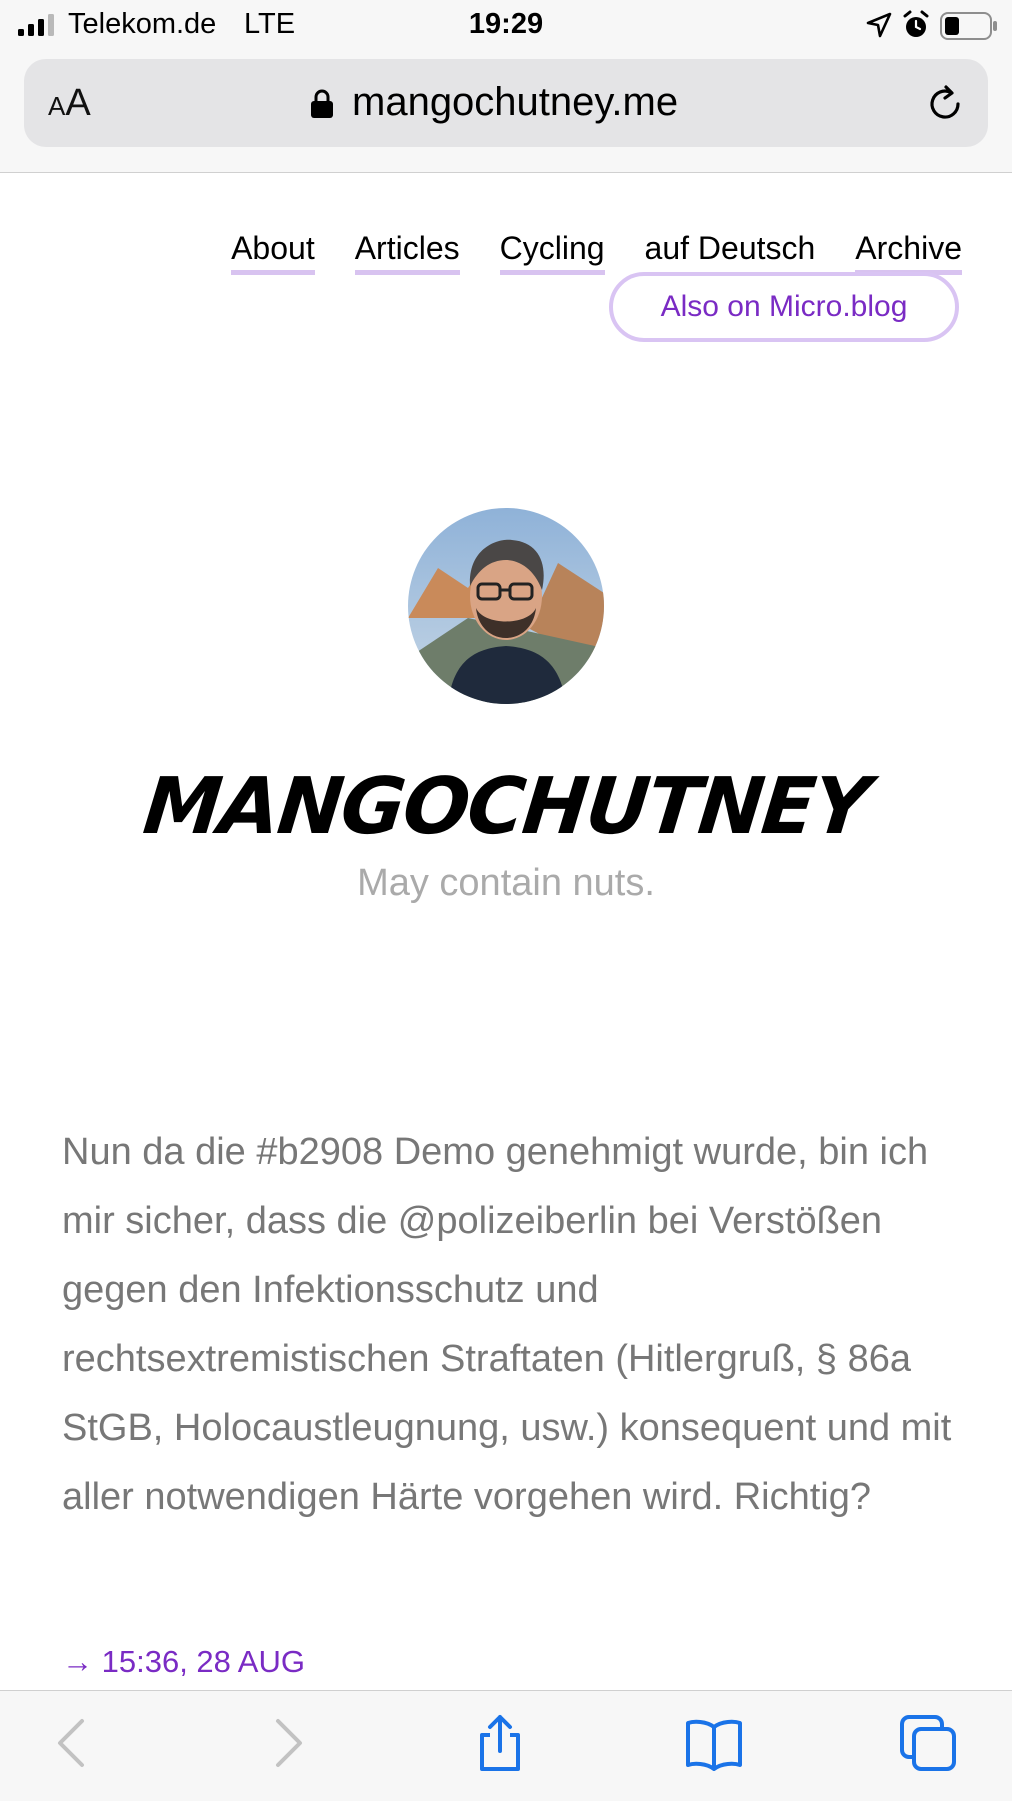  I want to click on nav-link-cycling: Cycling, so click(552, 251).